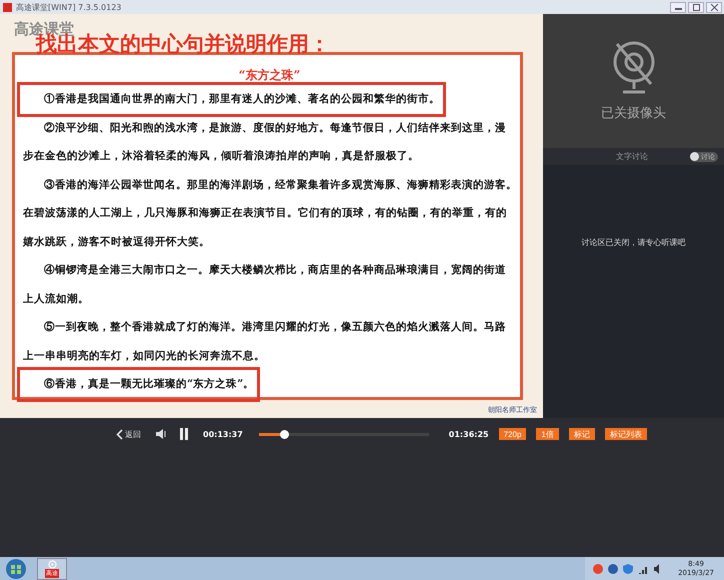 The width and height of the screenshot is (724, 580). I want to click on paragraph-line: ④铜锣湾是全港三大闹市口之一。摩天大楼鳞次栉比，商店里的各种商品琳琅满目，宽阔的街道, so click(274, 270).